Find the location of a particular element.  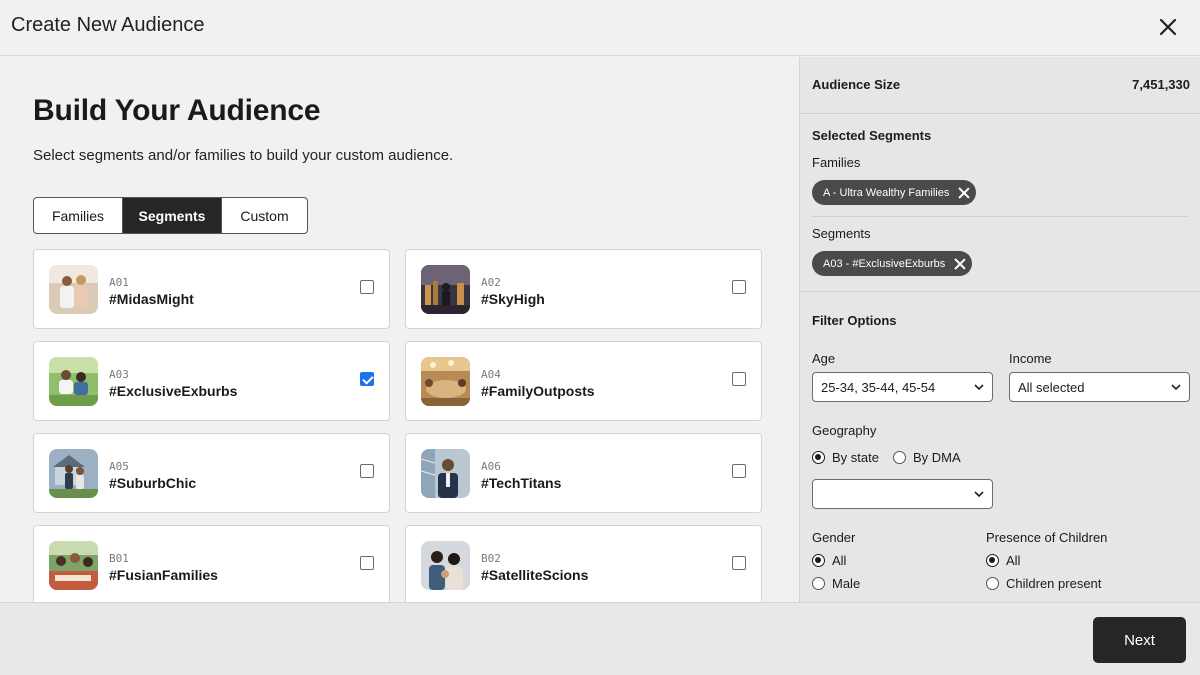

geography-select is located at coordinates (902, 494).